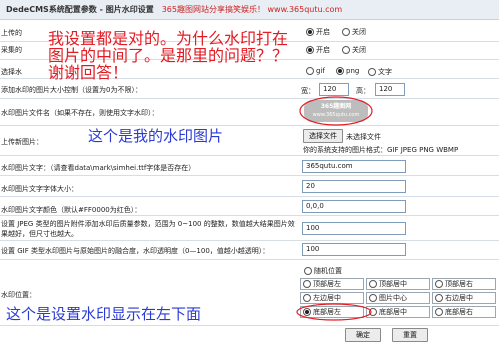 This screenshot has height=353, width=499. What do you see at coordinates (390, 89) in the screenshot?
I see `height-input: 120` at bounding box center [390, 89].